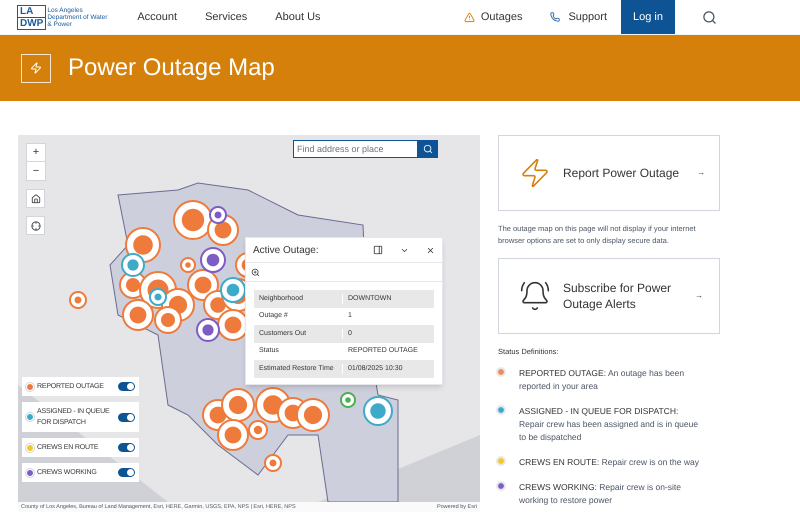 This screenshot has height=532, width=800. Describe the element at coordinates (600, 494) in the screenshot. I see `status-definition: CREWS WORKING: Repair crew is on-site working to restore power` at that location.